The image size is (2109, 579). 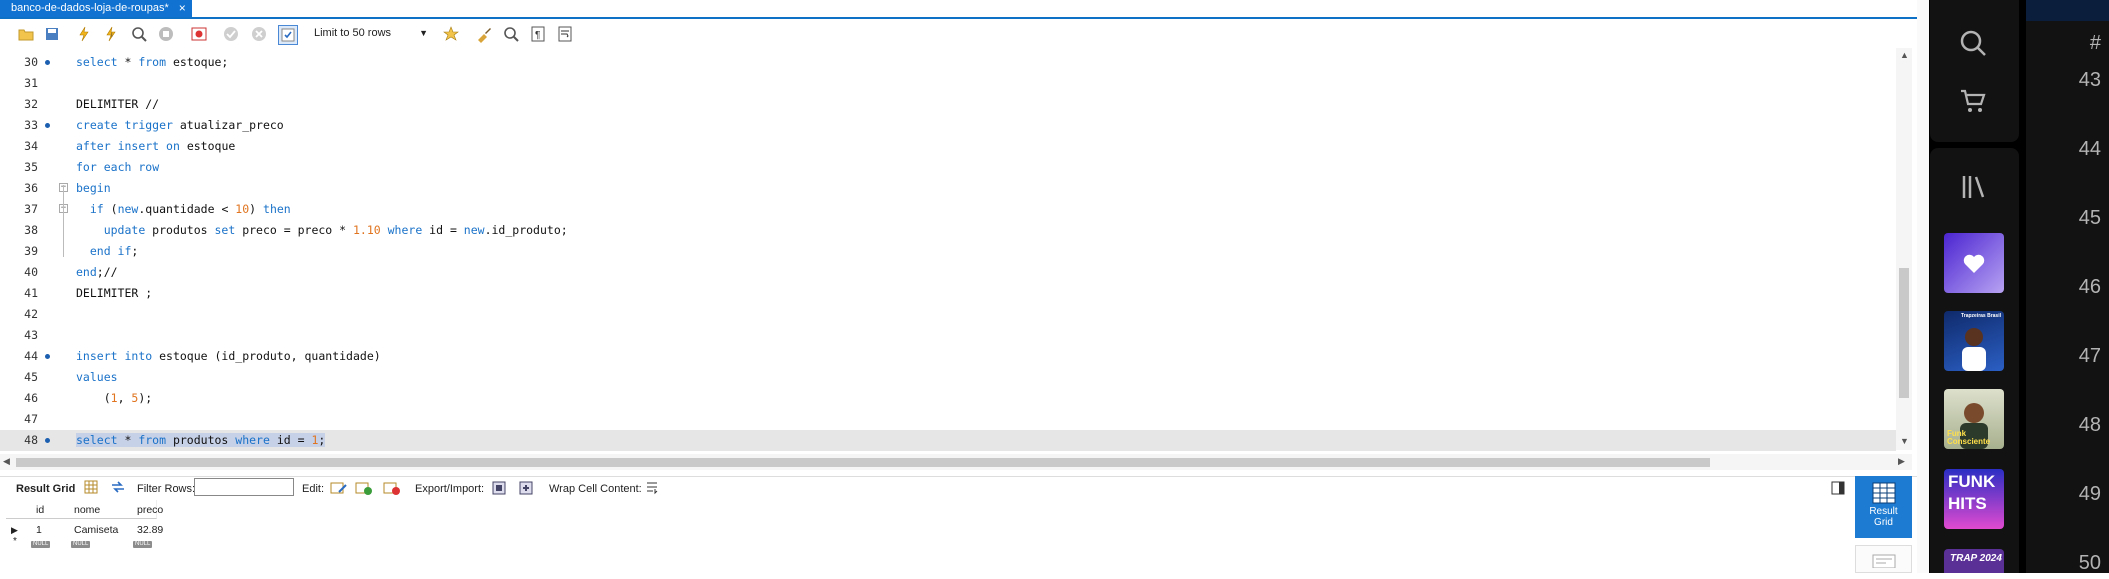 I want to click on null-preco: NULL, so click(x=143, y=542).